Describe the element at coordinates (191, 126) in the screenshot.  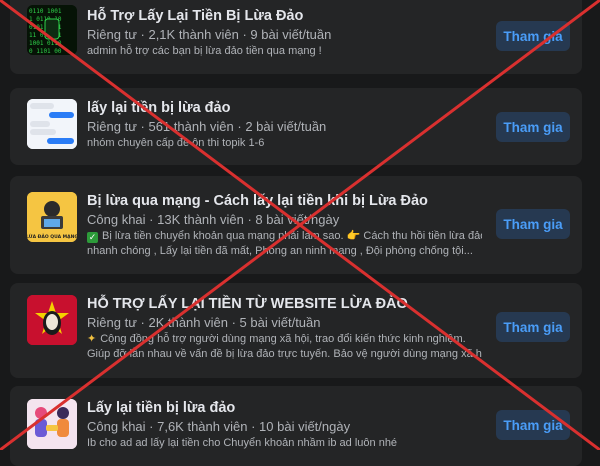
I see `group-members: 561 thành viên` at that location.